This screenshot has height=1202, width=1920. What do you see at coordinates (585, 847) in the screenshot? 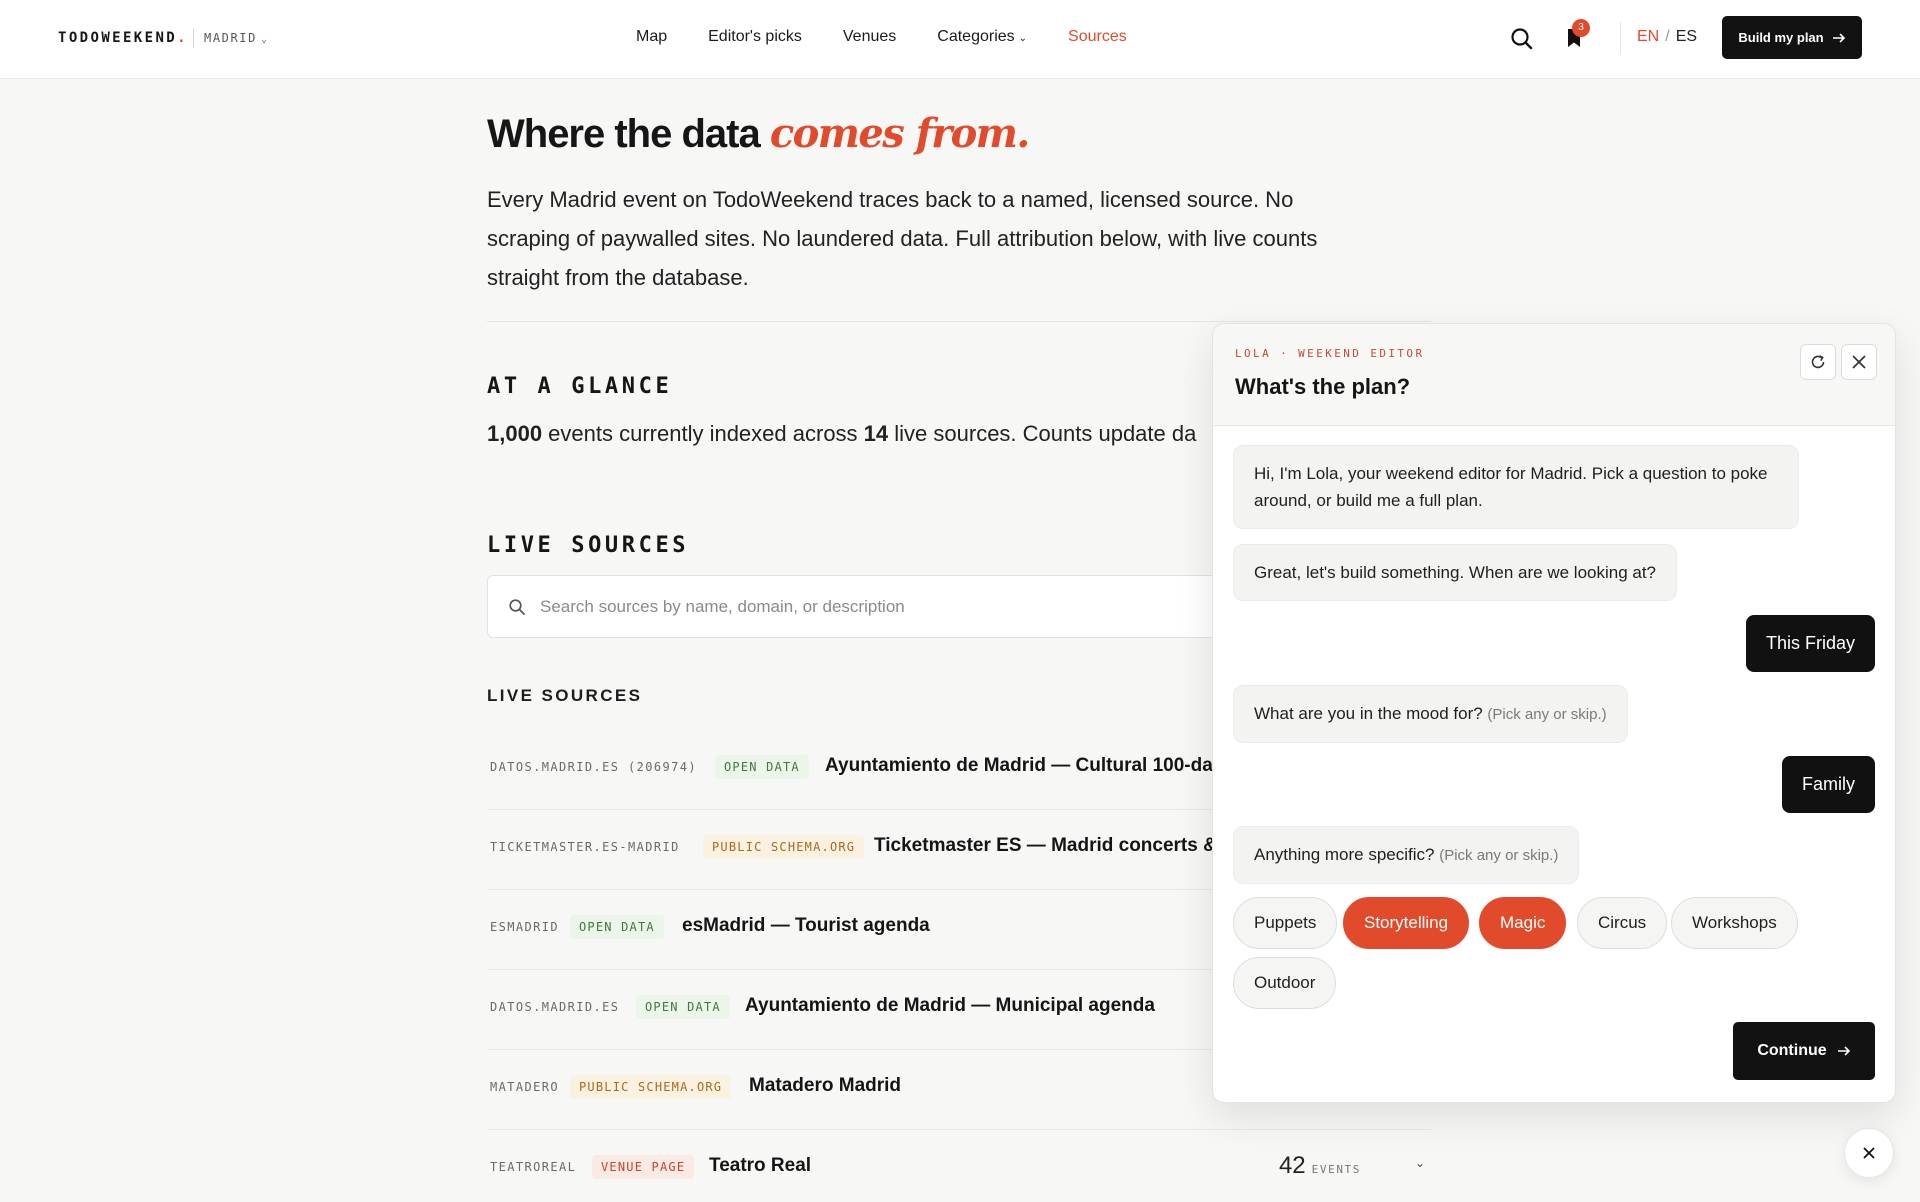
I see `source-code: TICKETMASTER.ES-MADRID` at bounding box center [585, 847].